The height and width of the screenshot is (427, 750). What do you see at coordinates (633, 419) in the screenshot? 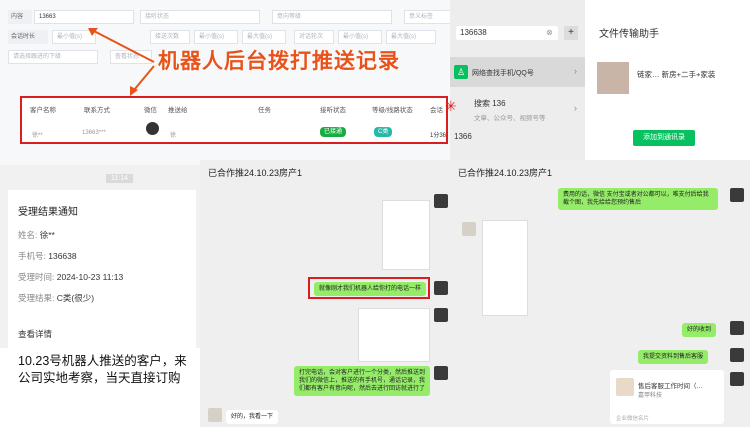
I see `card-footer: 企业微信名片` at bounding box center [633, 419].